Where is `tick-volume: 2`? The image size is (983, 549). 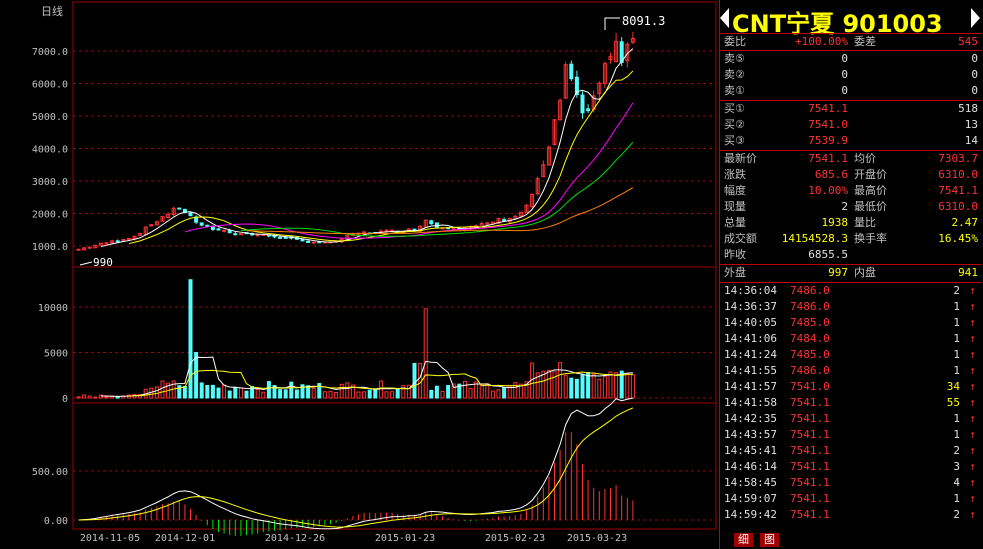 tick-volume: 2 is located at coordinates (956, 514).